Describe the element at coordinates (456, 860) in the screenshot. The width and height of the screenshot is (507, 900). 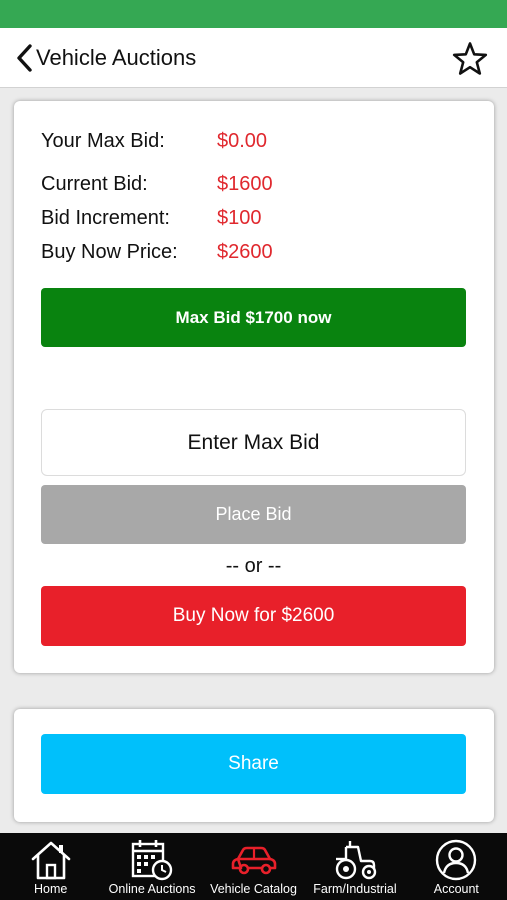
I see `user-icon` at that location.